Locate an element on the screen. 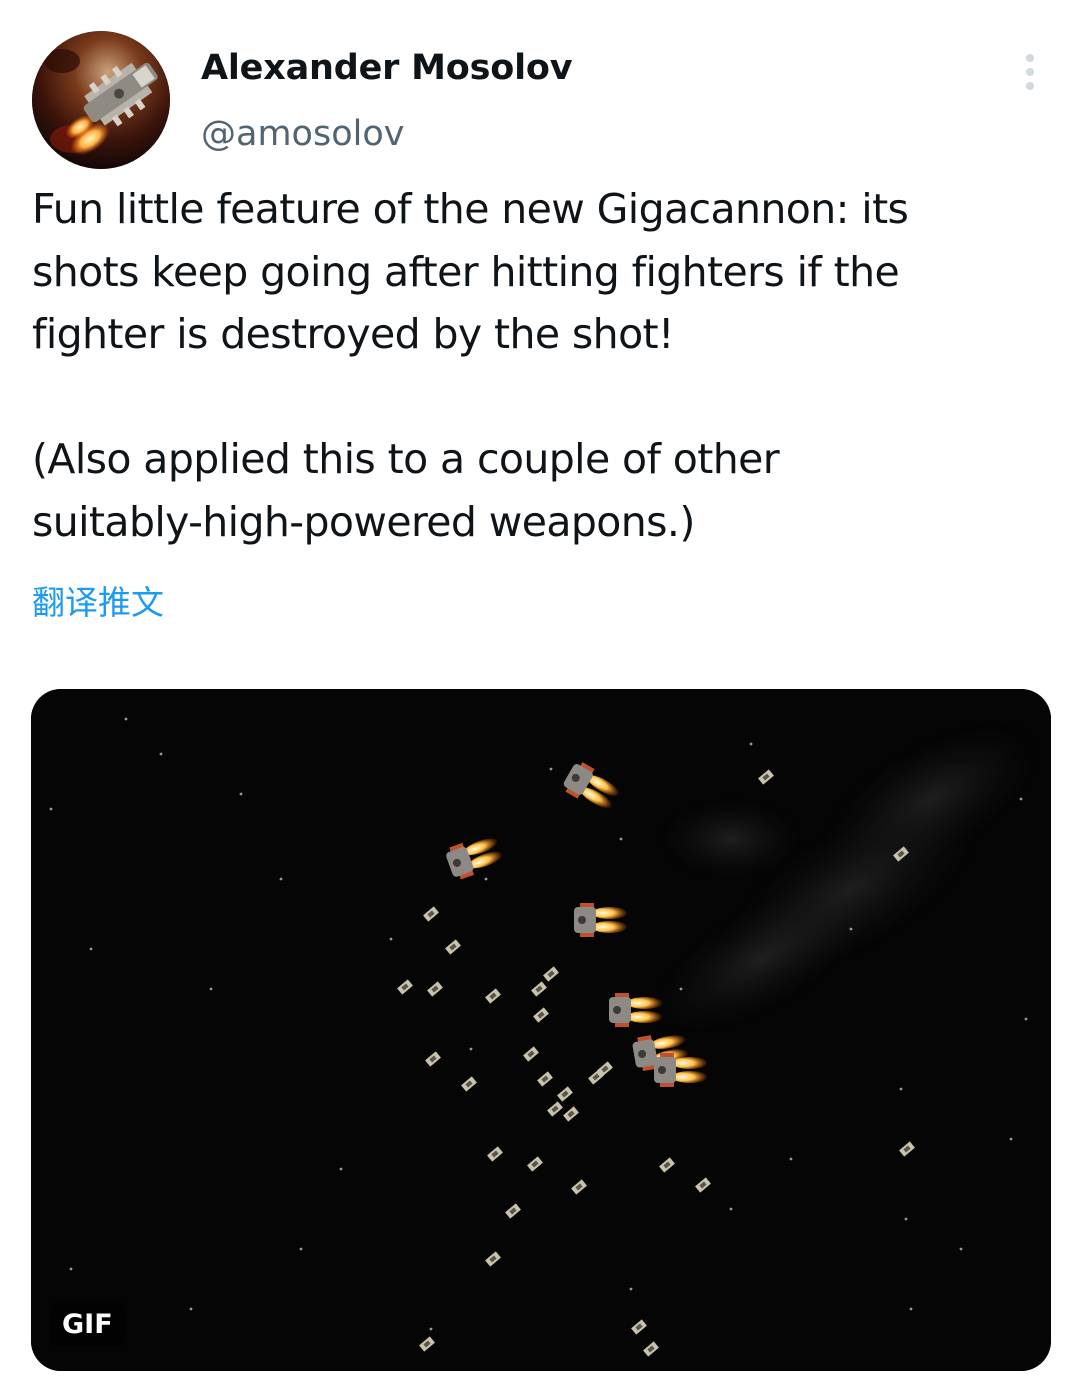  author-avatar is located at coordinates (101, 100).